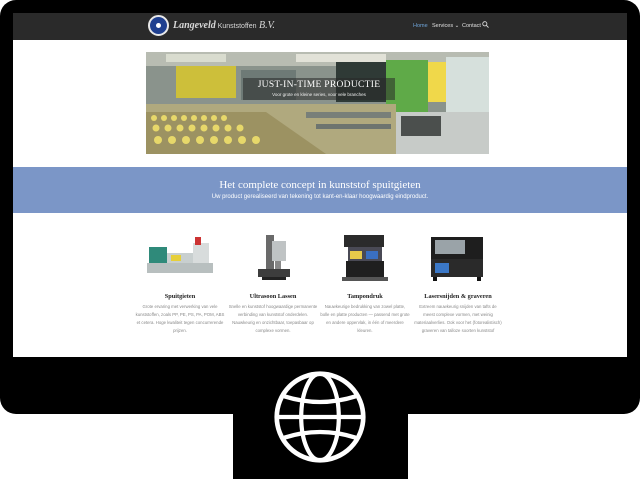 The height and width of the screenshot is (479, 640). Describe the element at coordinates (456, 26) in the screenshot. I see `chevron-down-icon: ⌄` at that location.